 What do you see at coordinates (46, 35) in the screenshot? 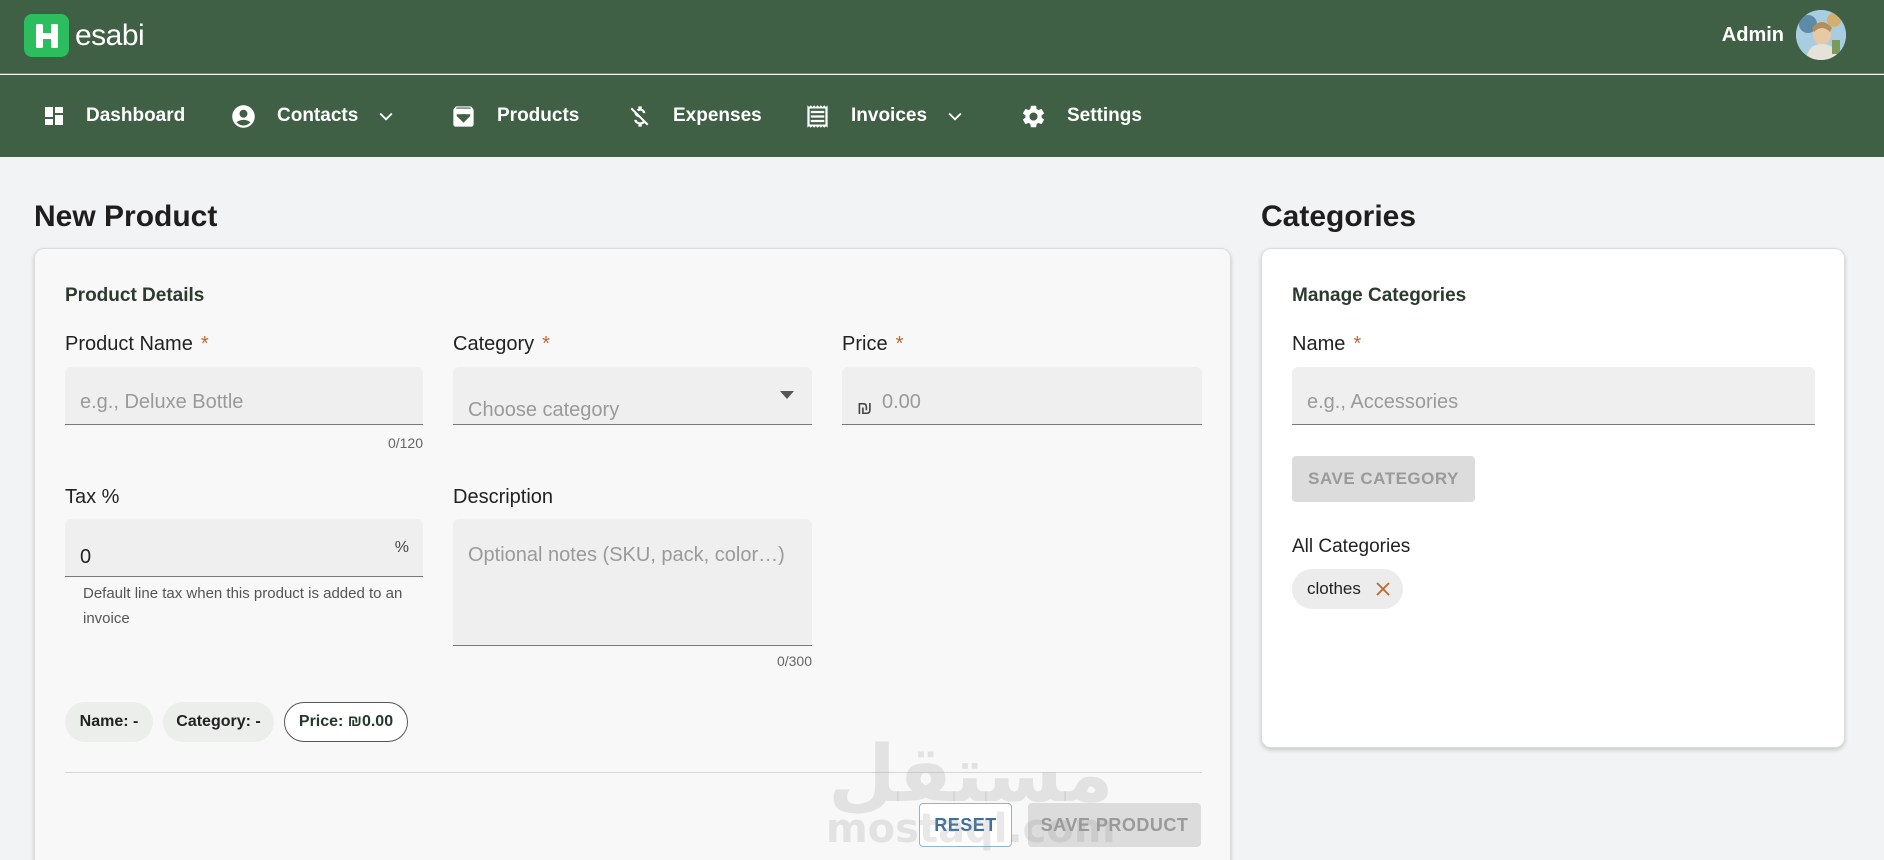
I see `logo-mark-icon` at bounding box center [46, 35].